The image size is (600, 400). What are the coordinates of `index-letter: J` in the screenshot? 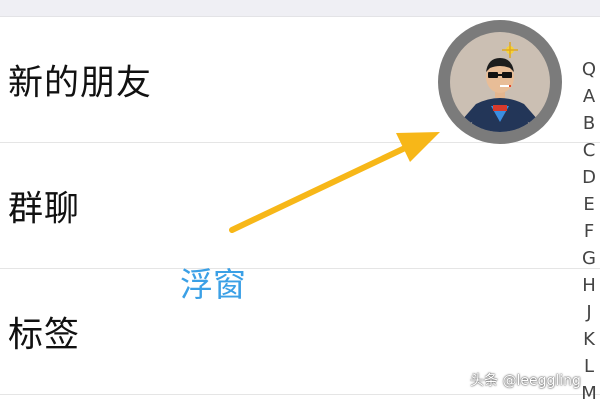 It's located at (588, 312).